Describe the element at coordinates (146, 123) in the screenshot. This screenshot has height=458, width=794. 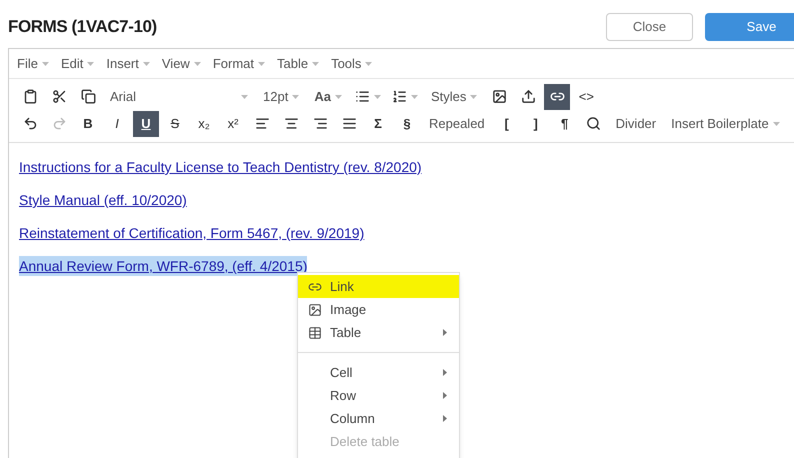
I see `toolbar-button: U` at that location.